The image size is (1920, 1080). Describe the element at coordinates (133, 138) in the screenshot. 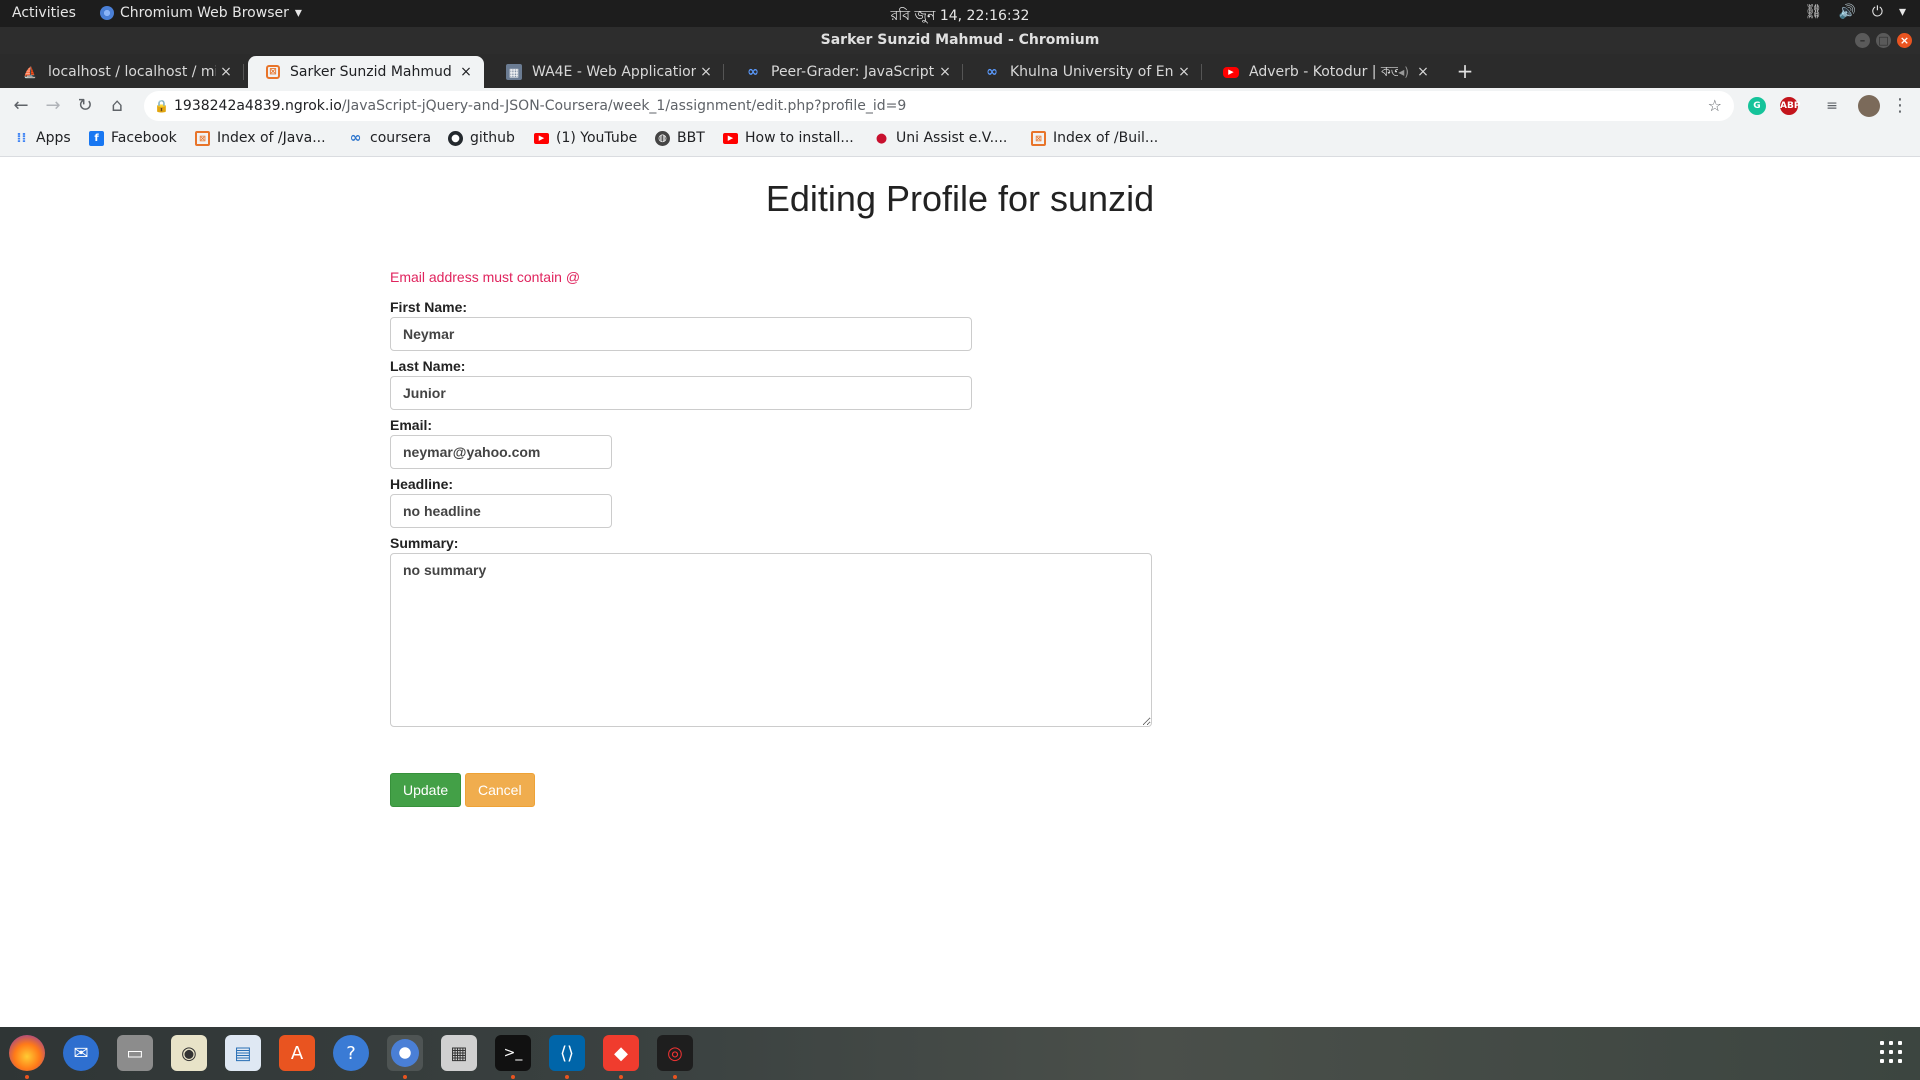

I see `bookmark-facebook: f Facebook` at that location.